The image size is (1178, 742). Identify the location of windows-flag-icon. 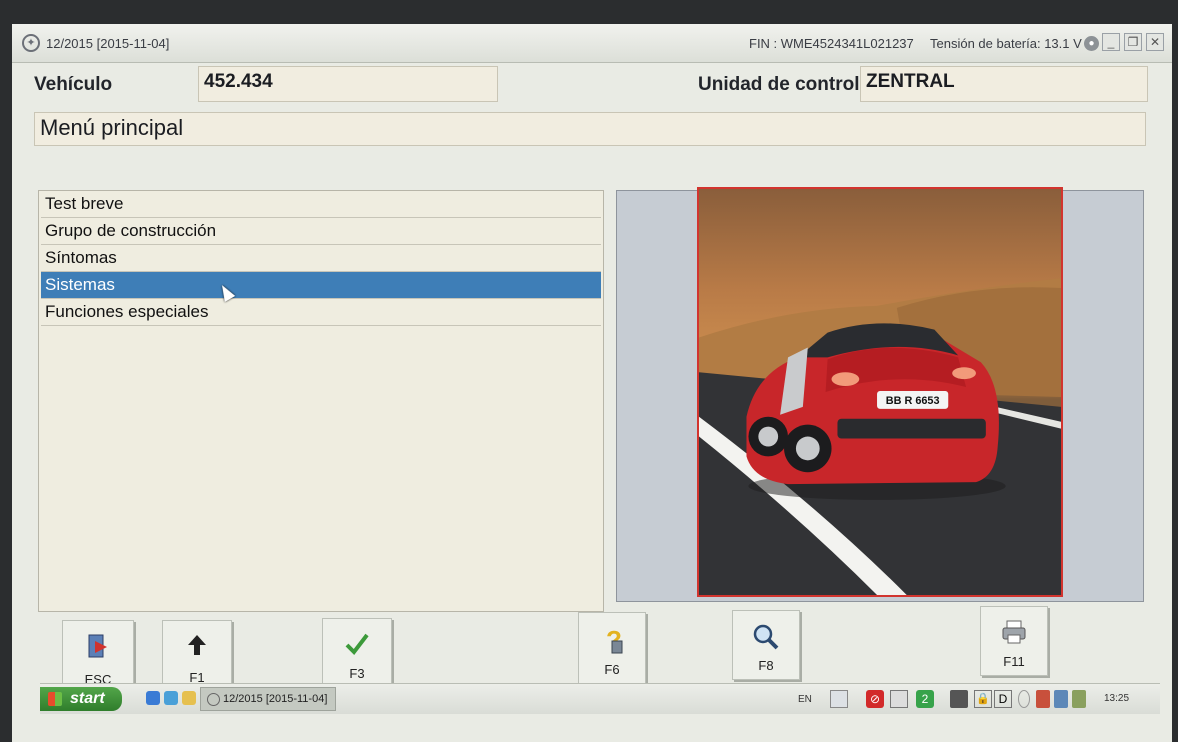
(55, 699).